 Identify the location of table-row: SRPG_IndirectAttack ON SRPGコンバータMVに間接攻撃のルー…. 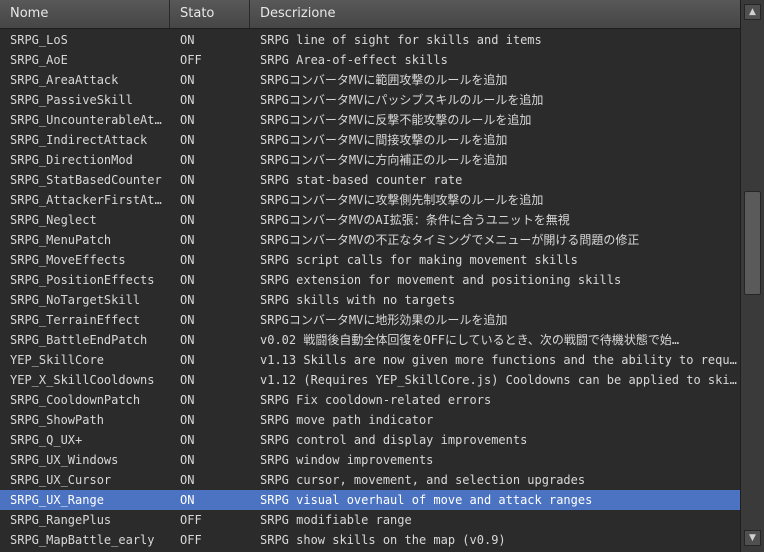
(370, 140).